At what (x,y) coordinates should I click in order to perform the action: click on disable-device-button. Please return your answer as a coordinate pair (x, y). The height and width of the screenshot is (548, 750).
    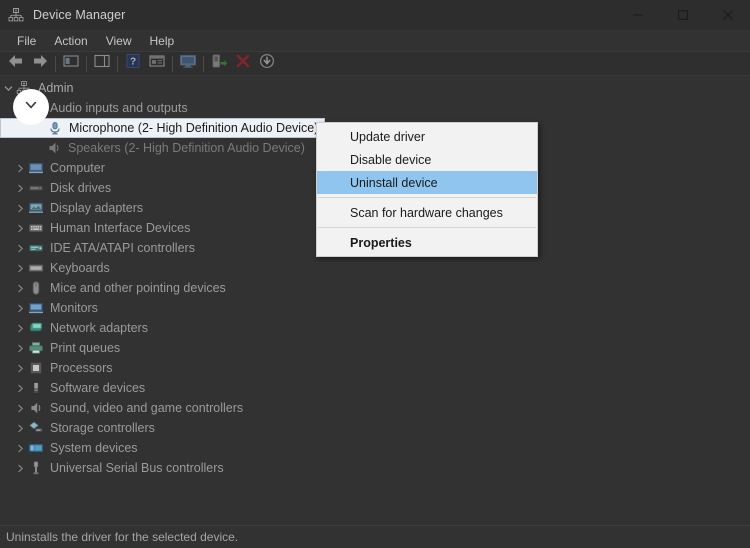
    Looking at the image, I should click on (267, 64).